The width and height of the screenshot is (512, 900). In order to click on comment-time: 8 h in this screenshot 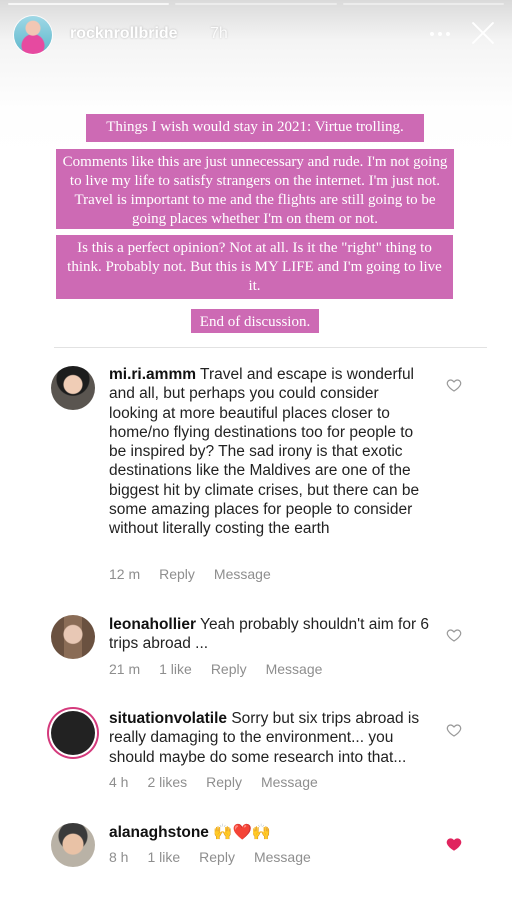, I will do `click(119, 857)`.